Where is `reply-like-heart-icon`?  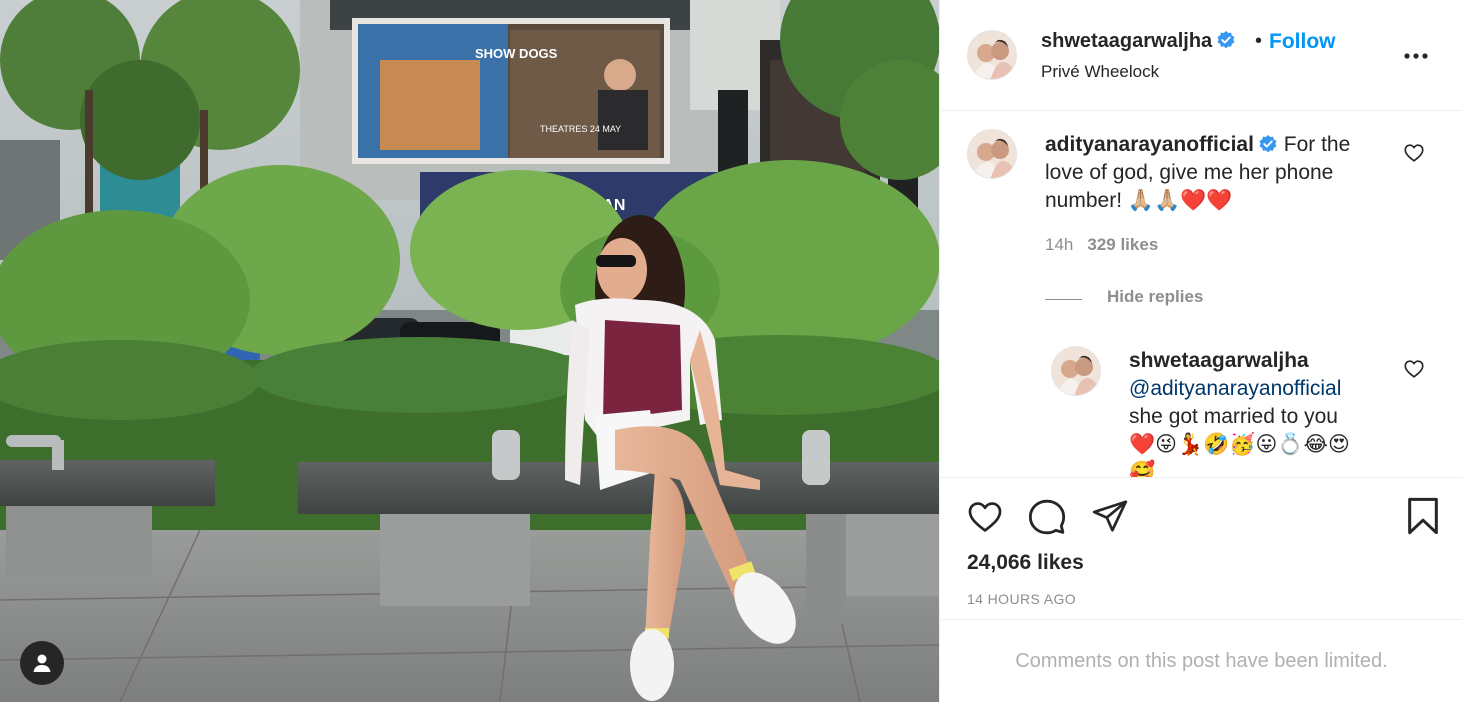 reply-like-heart-icon is located at coordinates (1414, 369).